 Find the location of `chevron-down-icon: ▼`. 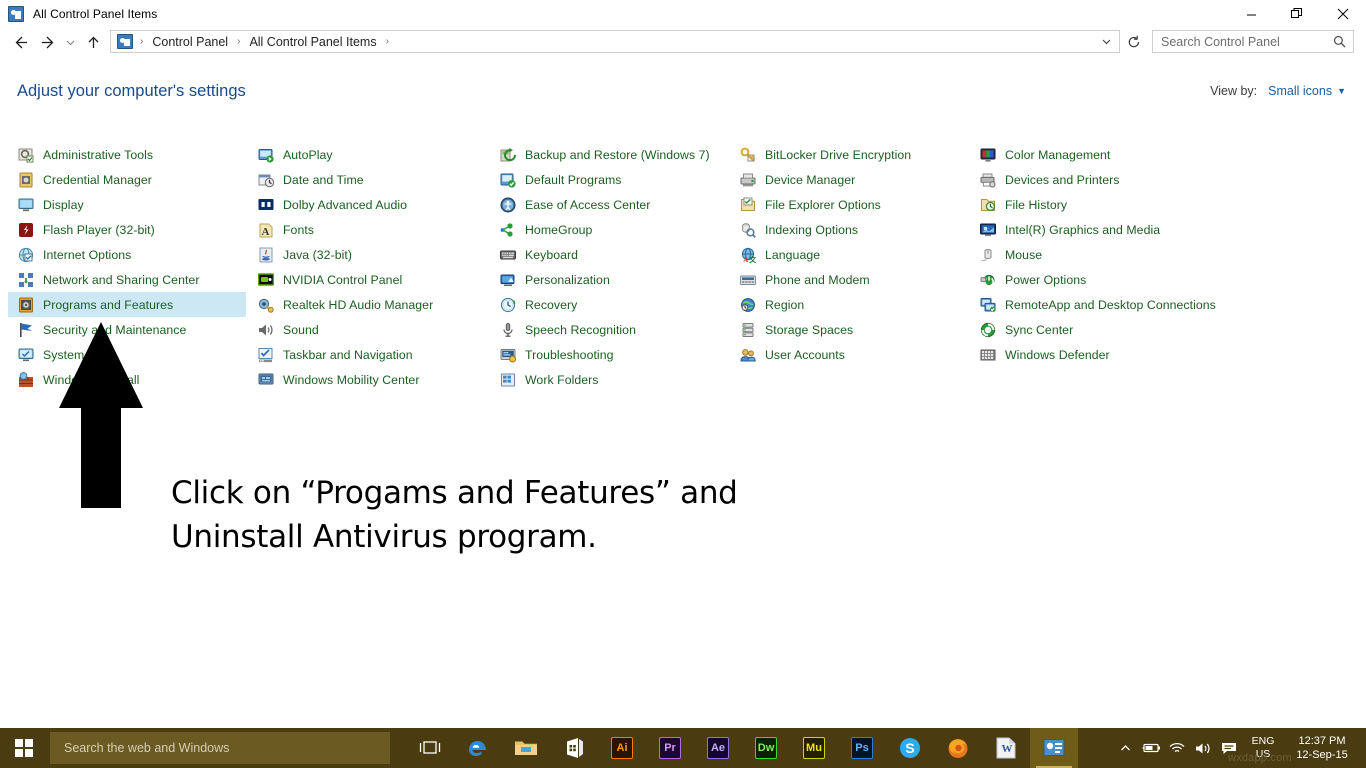

chevron-down-icon: ▼ is located at coordinates (1341, 91).